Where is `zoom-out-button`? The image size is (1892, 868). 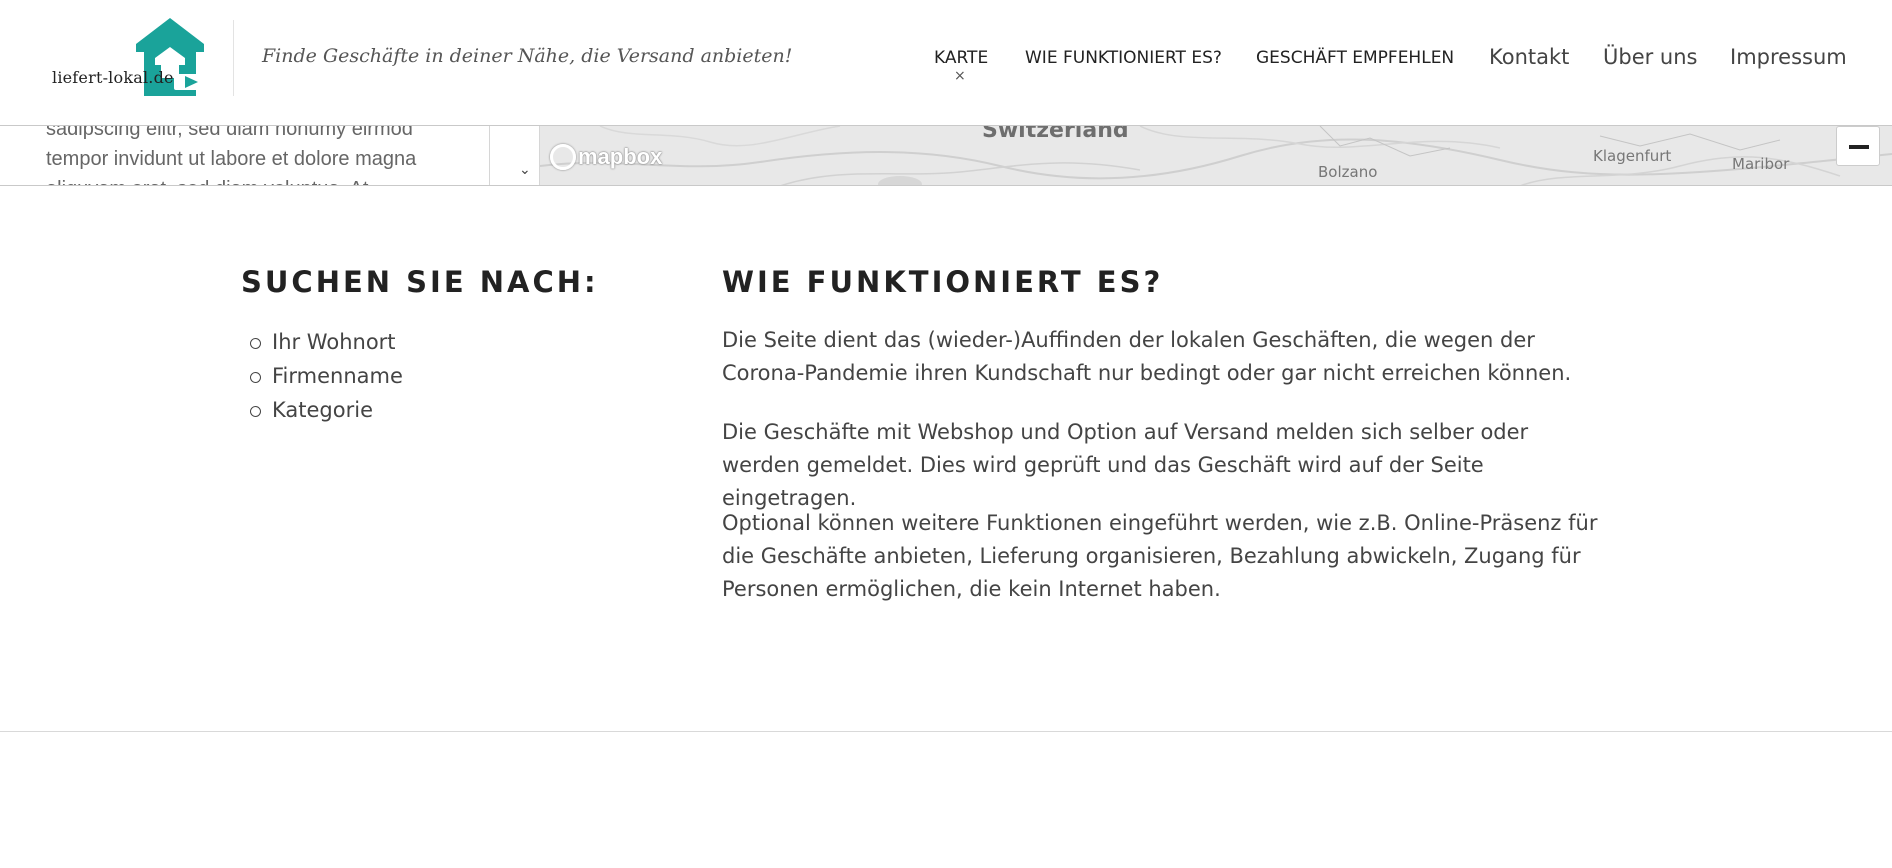
zoom-out-button is located at coordinates (1858, 146).